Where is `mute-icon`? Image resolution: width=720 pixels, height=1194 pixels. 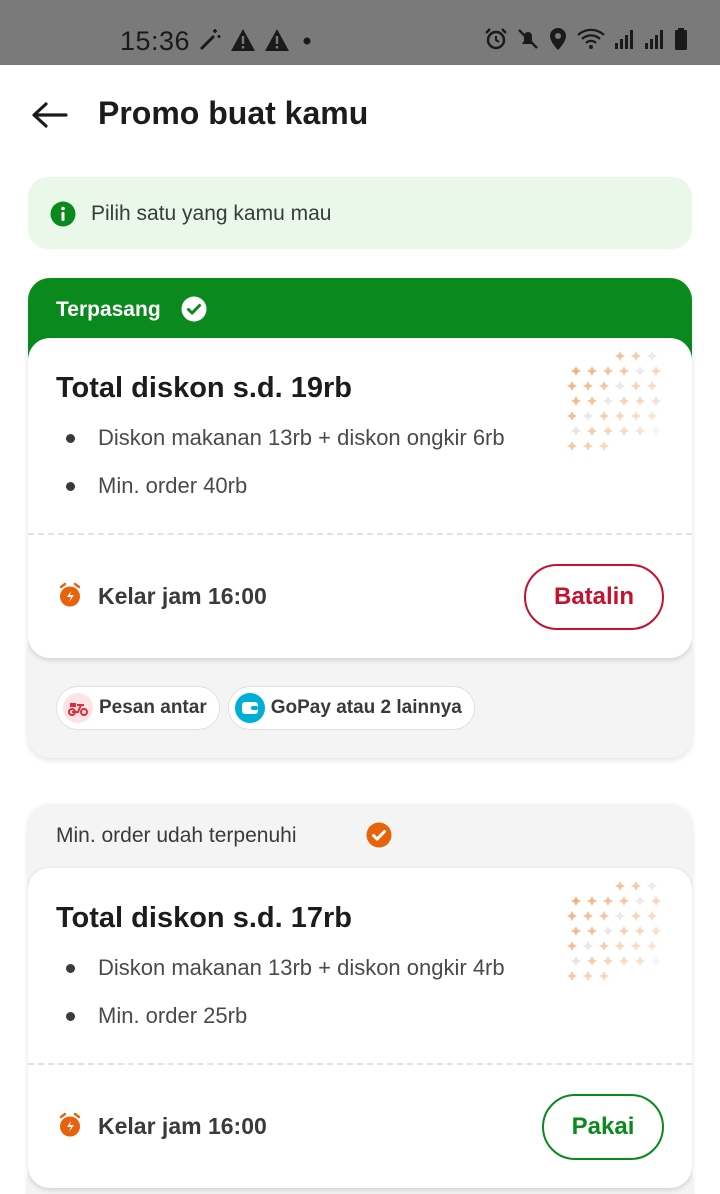
mute-icon is located at coordinates (528, 39).